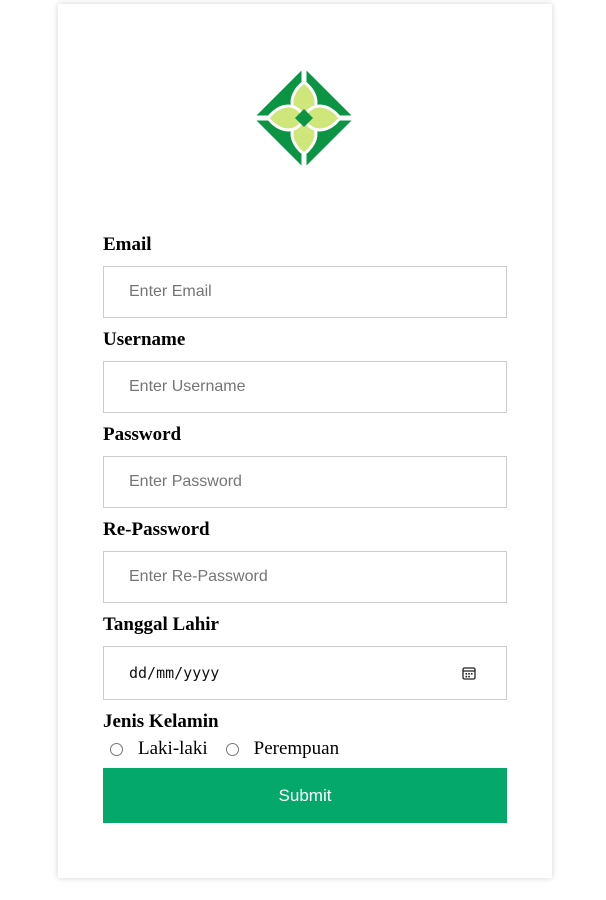  I want to click on birthdate-field: dd/mm/yyyy, so click(305, 673).